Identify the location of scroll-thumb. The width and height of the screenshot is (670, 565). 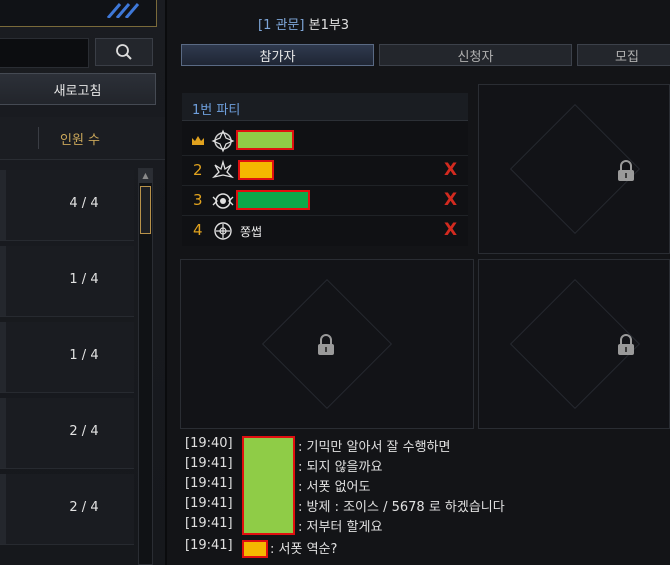
(145, 210).